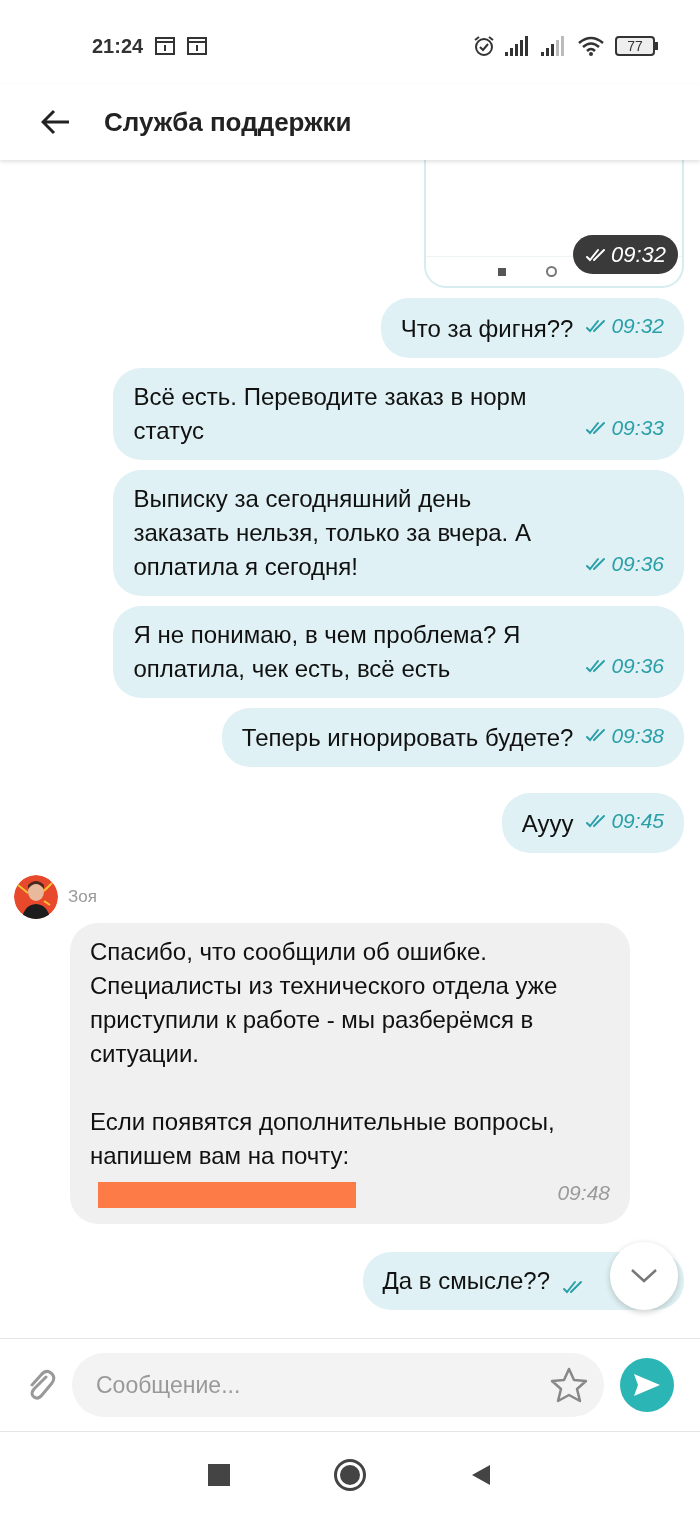 This screenshot has width=700, height=1517. What do you see at coordinates (484, 46) in the screenshot?
I see `alarm-icon` at bounding box center [484, 46].